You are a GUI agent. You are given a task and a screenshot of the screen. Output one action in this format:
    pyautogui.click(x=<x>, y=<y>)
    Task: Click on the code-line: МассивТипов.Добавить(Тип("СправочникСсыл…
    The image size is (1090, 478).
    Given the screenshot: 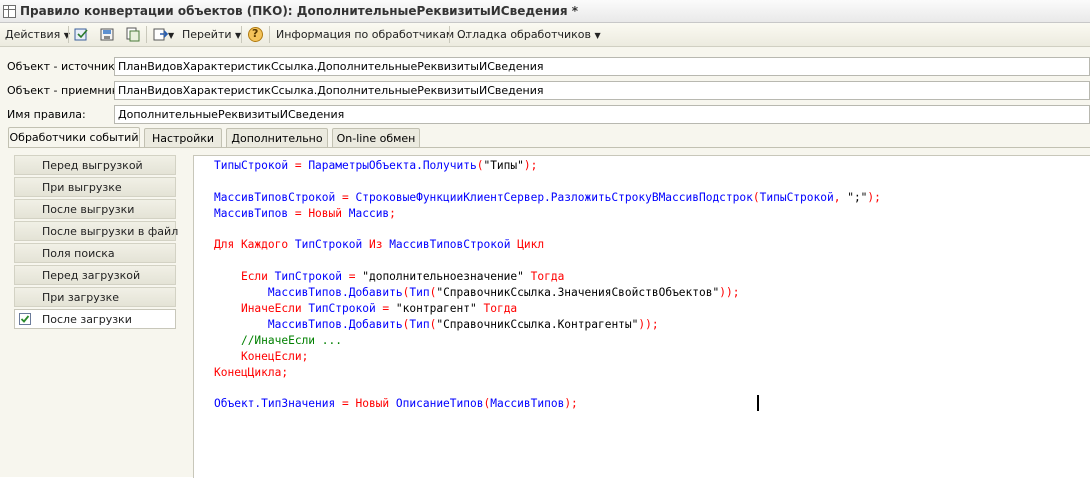 What is the action you would take?
    pyautogui.click(x=547, y=325)
    